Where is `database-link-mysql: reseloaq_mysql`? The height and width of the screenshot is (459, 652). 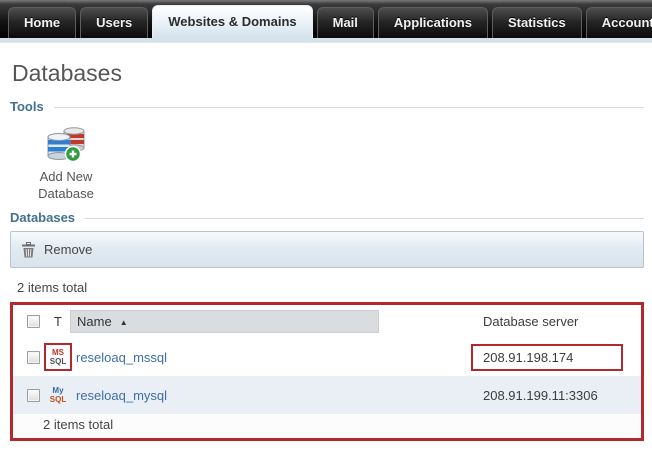 database-link-mysql: reseloaq_mysql is located at coordinates (121, 395).